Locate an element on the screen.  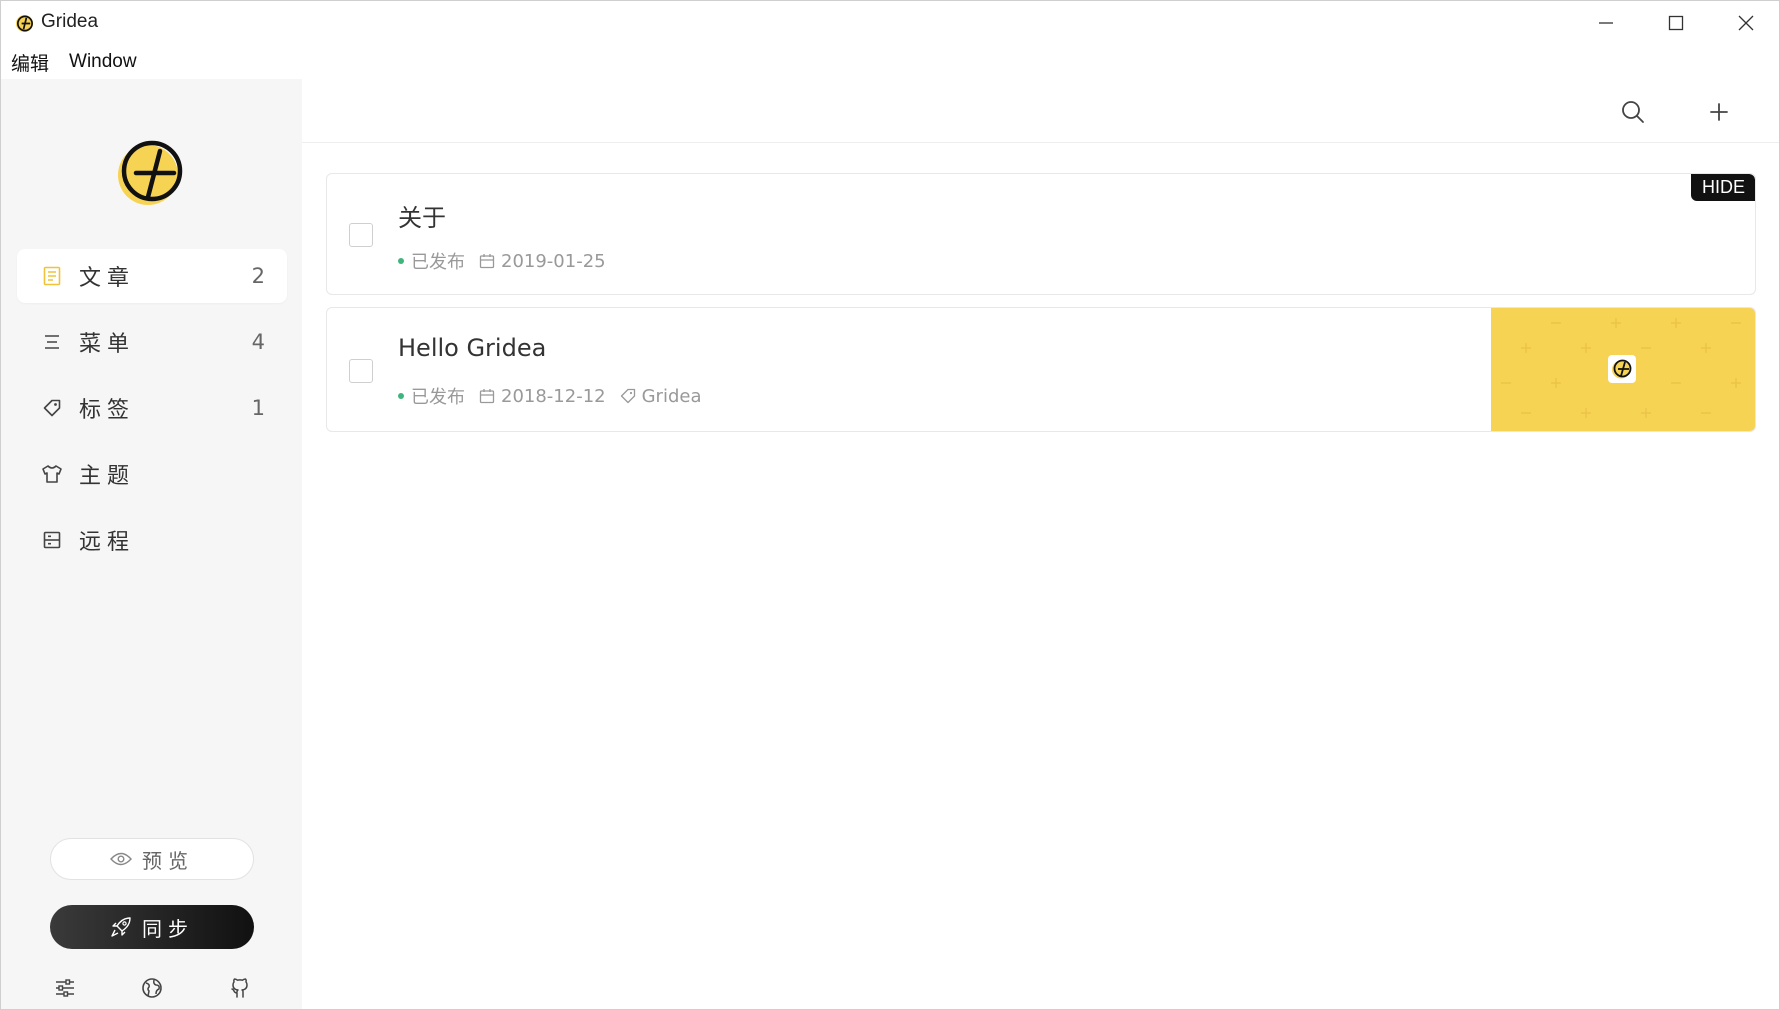
sidebar-item-menus: 菜单 4 is located at coordinates (152, 342).